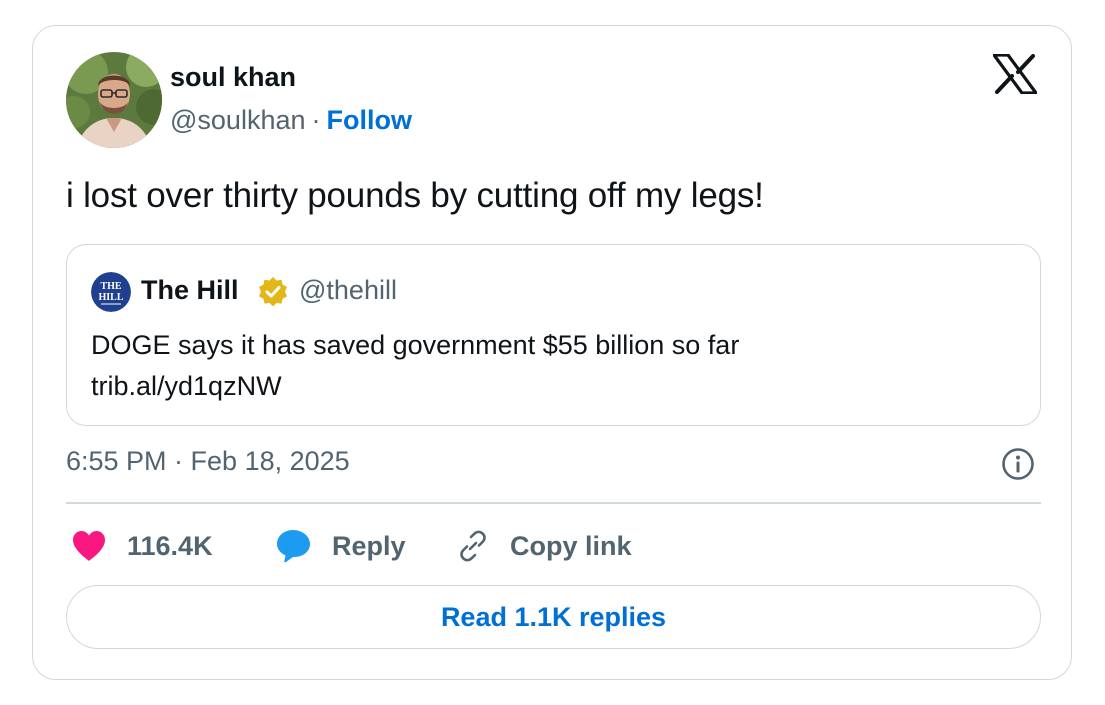 The image size is (1105, 705). What do you see at coordinates (1018, 464) in the screenshot?
I see `info-icon` at bounding box center [1018, 464].